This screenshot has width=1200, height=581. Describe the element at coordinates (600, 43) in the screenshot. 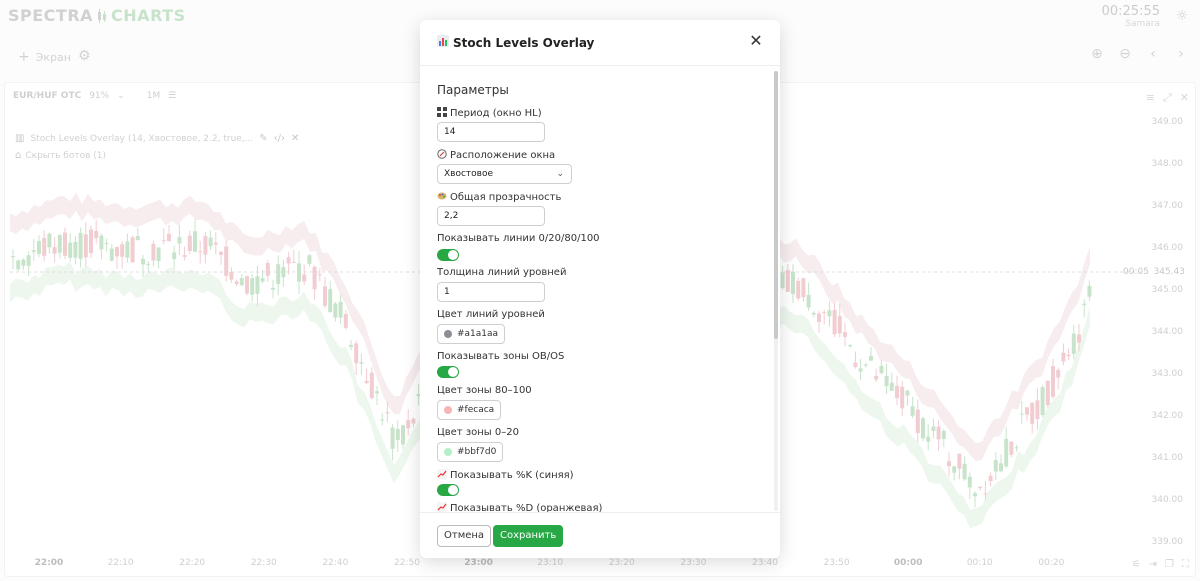

I see `dialog-header: Stoch Levels Overlay ✕` at that location.